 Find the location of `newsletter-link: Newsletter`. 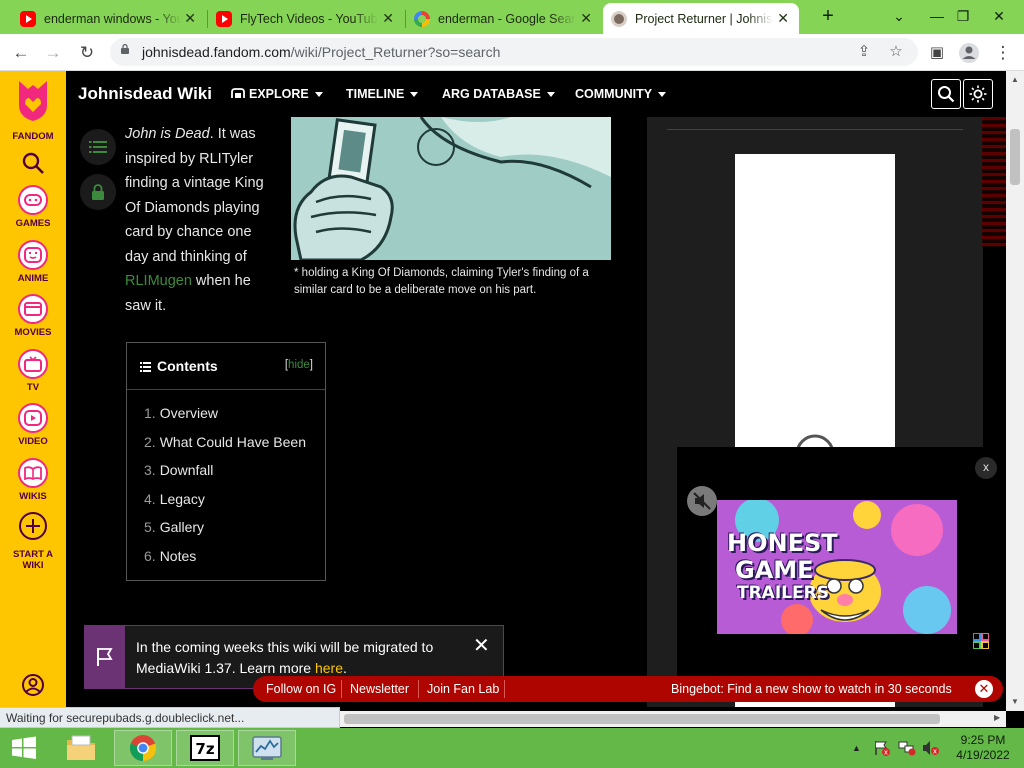

newsletter-link: Newsletter is located at coordinates (379, 689).